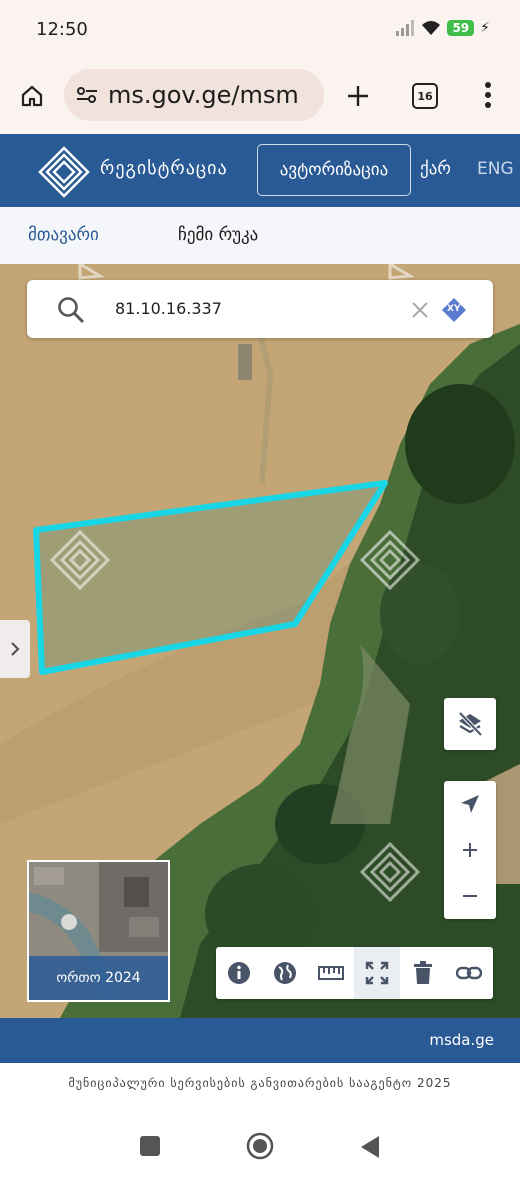 This screenshot has width=520, height=1185. Describe the element at coordinates (495, 169) in the screenshot. I see `lang-english-link: ENG` at that location.